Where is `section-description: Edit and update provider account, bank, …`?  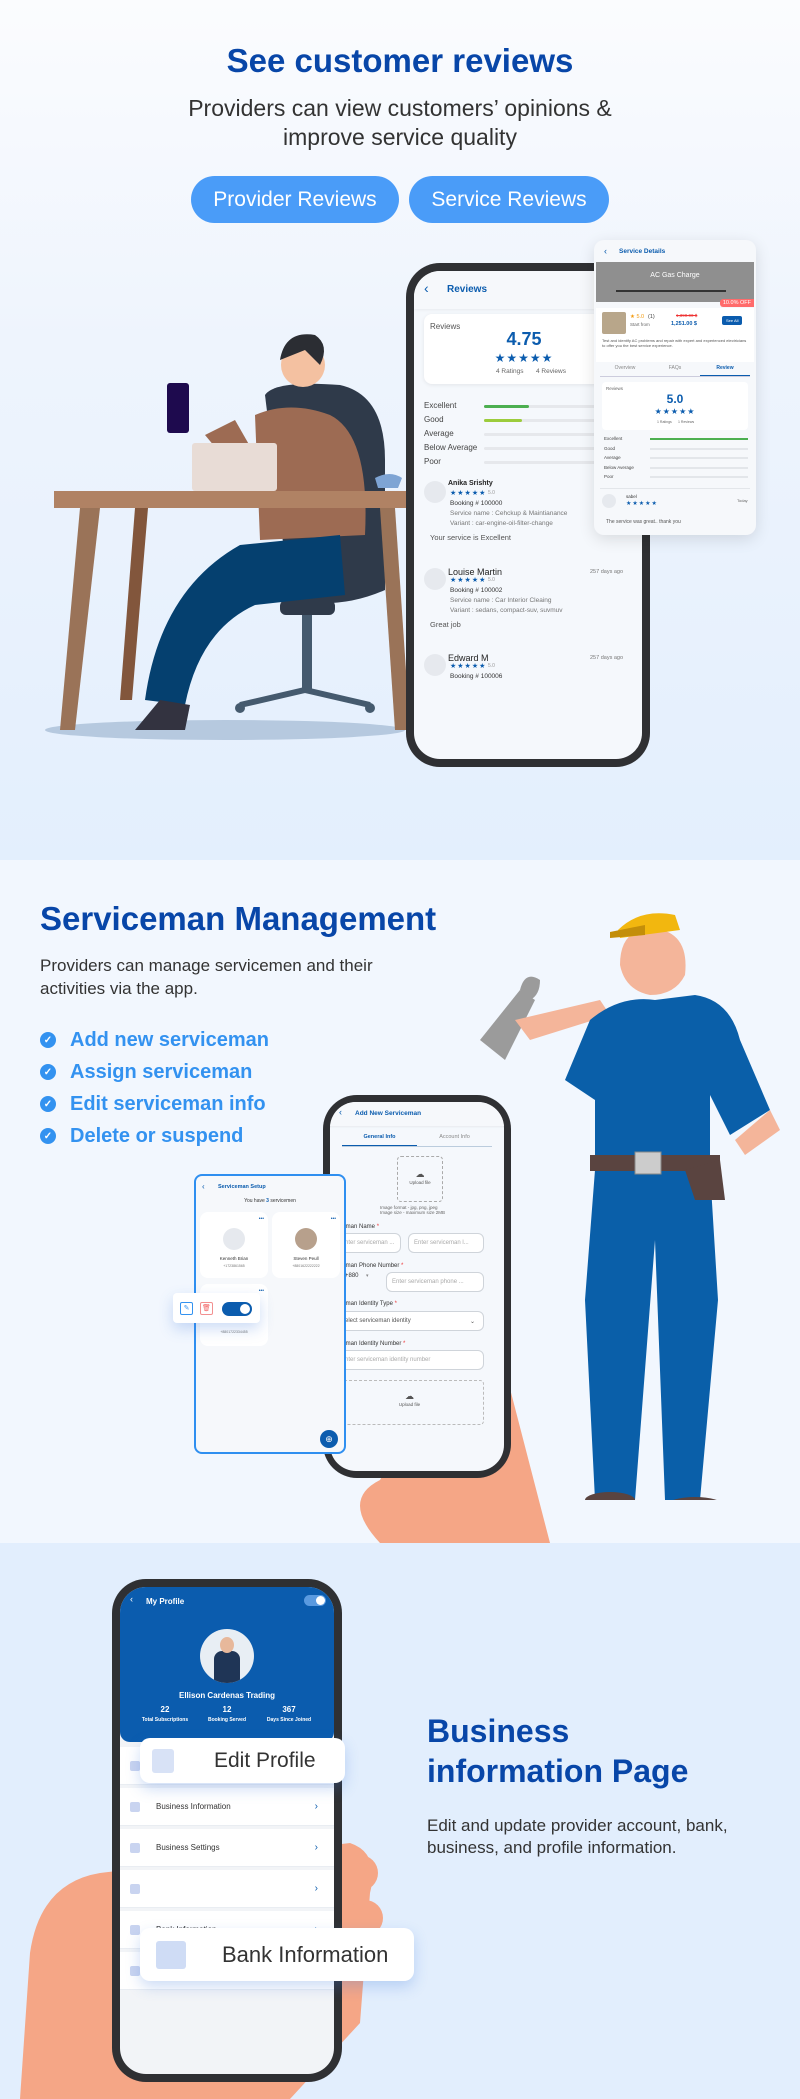
section-description: Edit and update provider account, bank, … is located at coordinates (577, 1837).